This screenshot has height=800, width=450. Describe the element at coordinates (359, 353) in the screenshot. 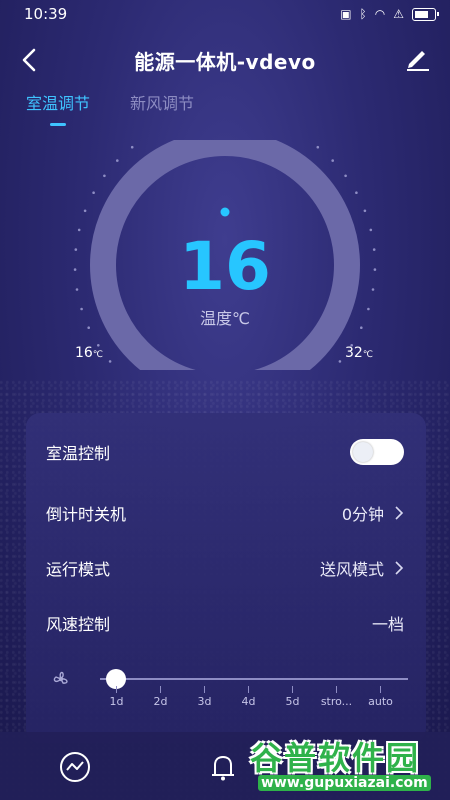

I see `range-max-label: 32℃` at that location.